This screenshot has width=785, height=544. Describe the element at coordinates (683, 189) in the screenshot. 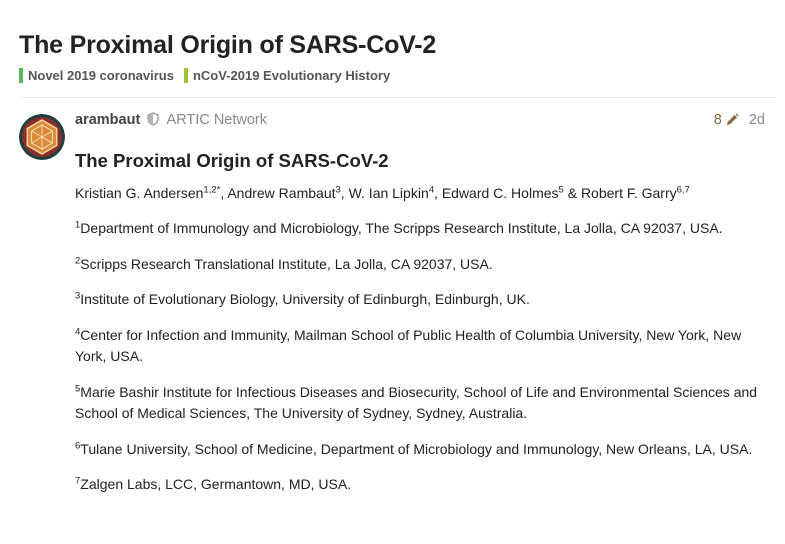

I see `author-affiliation-marker: 6,7` at that location.